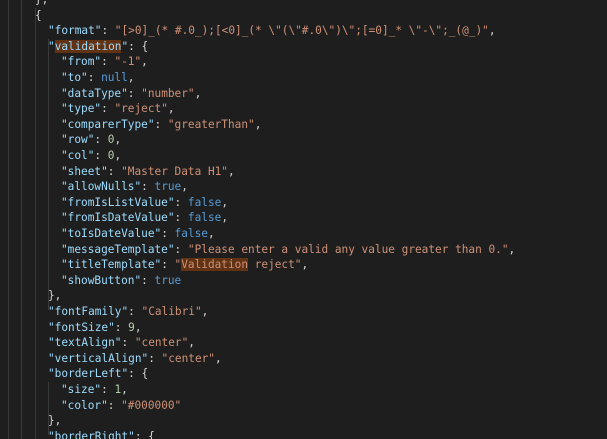  Describe the element at coordinates (168, 93) in the screenshot. I see `code-token: "number"` at that location.